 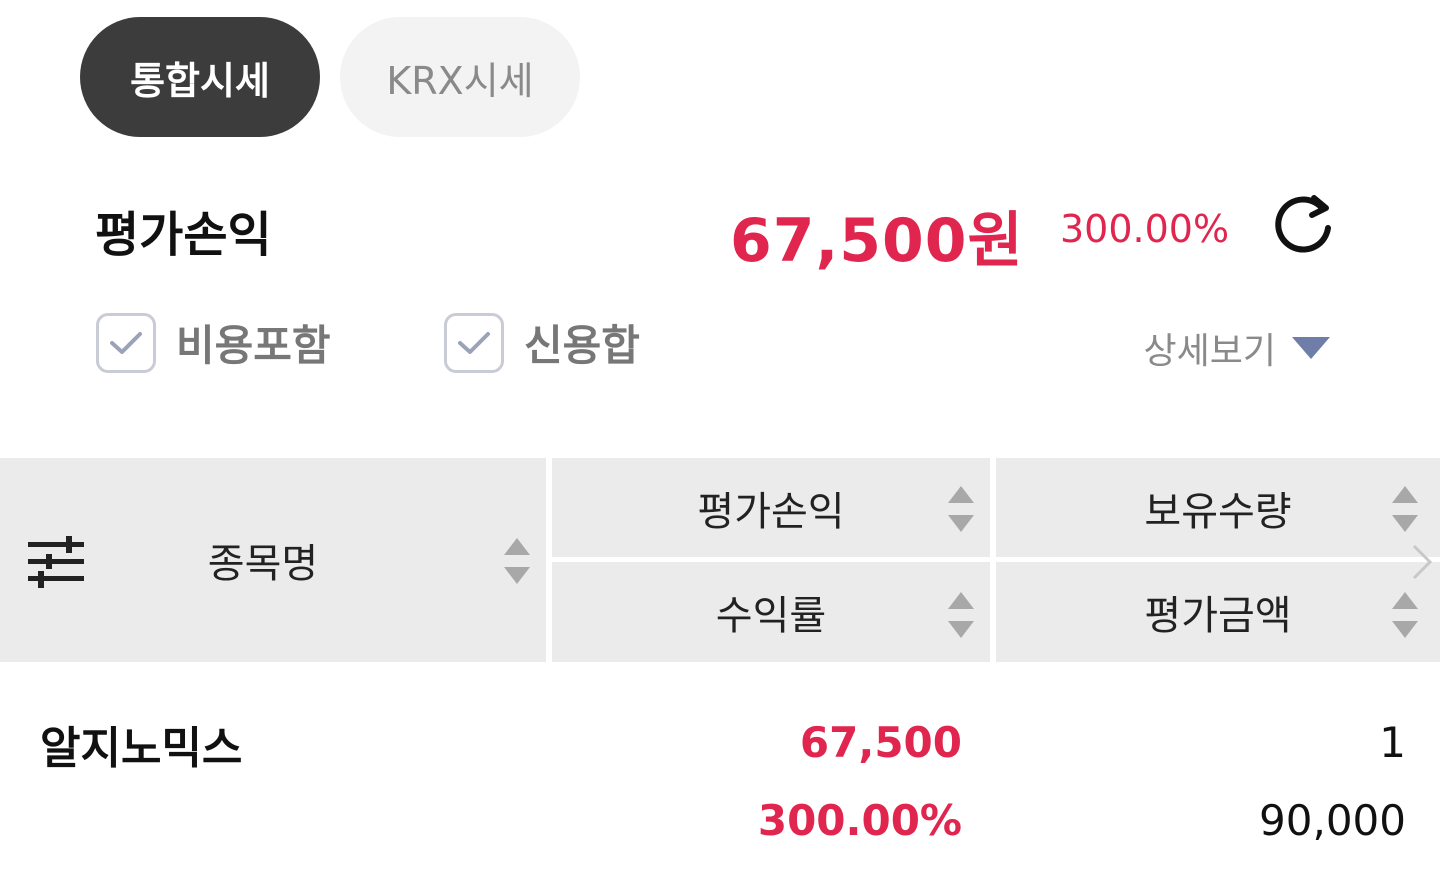 I want to click on row-quantity: 1, so click(x=1392, y=742).